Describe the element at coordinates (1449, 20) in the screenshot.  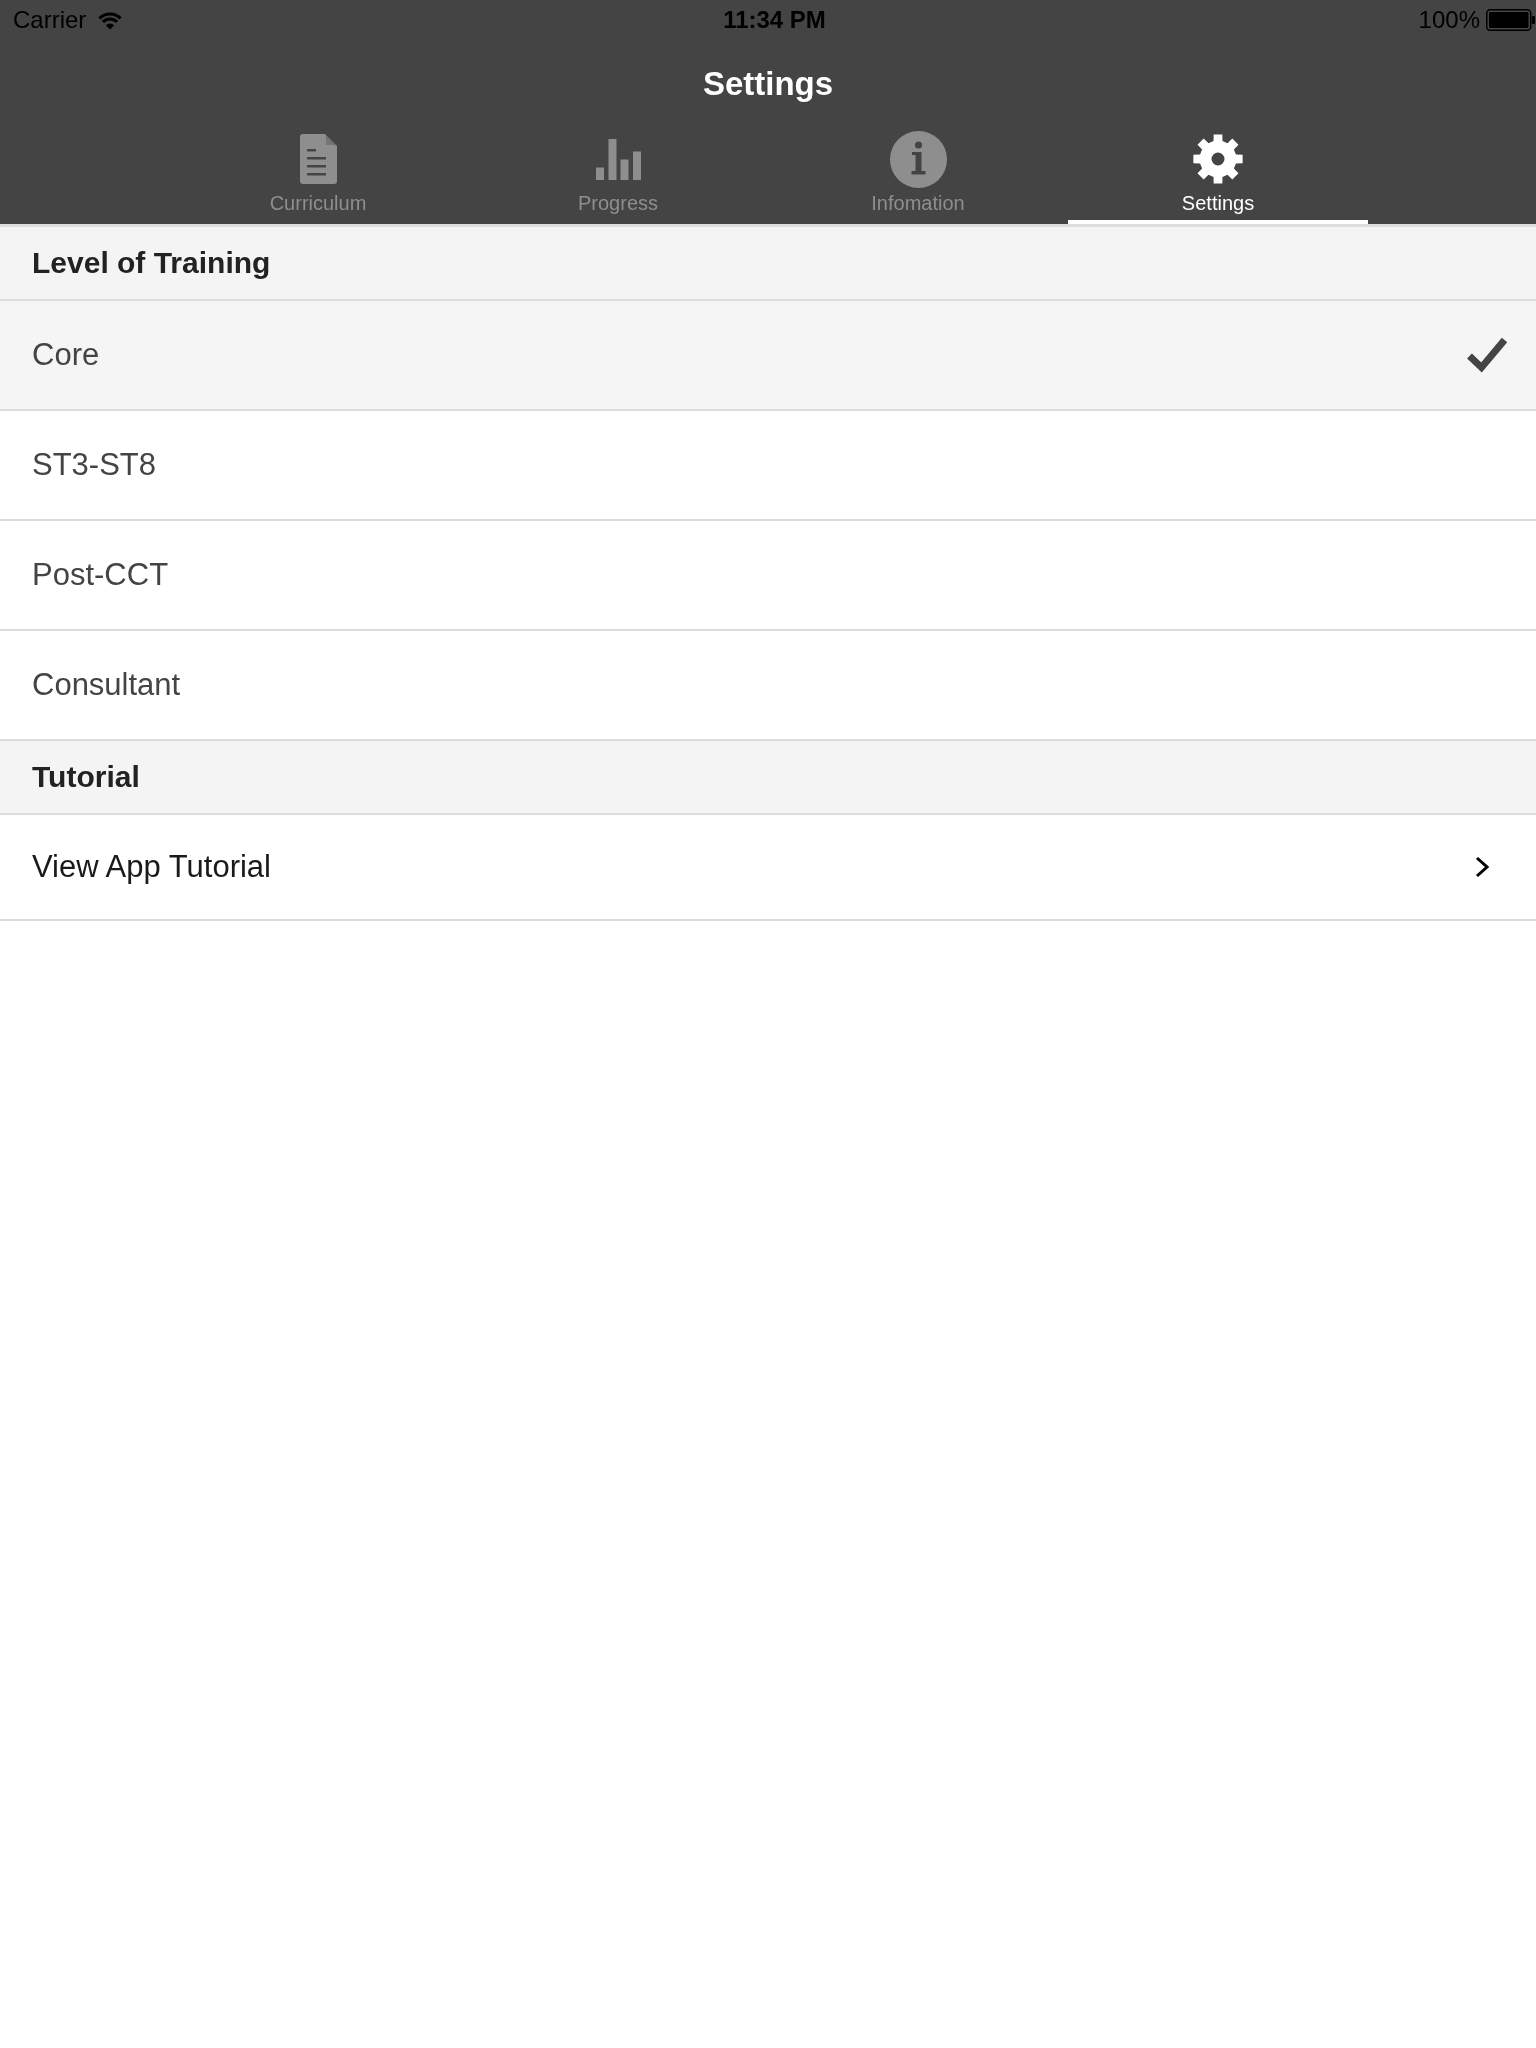
I see `battery-percent: 100%` at that location.